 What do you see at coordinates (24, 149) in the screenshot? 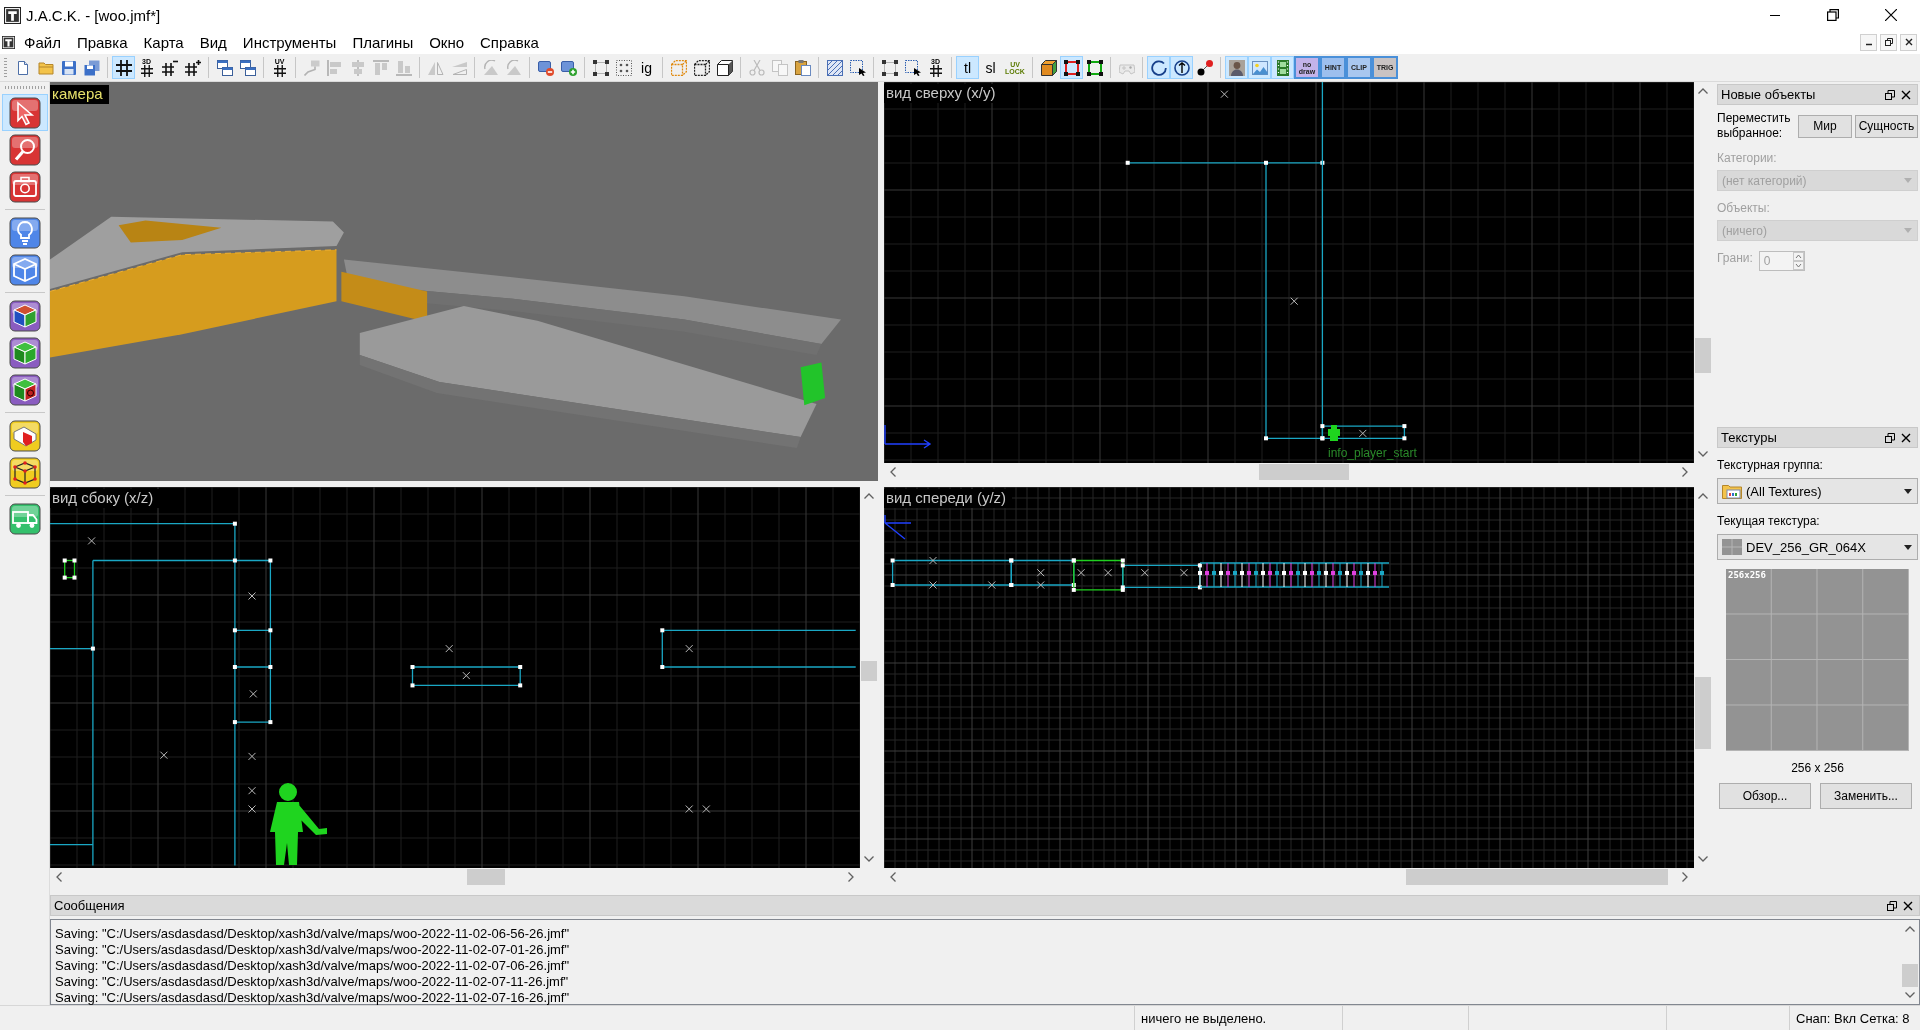
I see `magnifier-icon` at bounding box center [24, 149].